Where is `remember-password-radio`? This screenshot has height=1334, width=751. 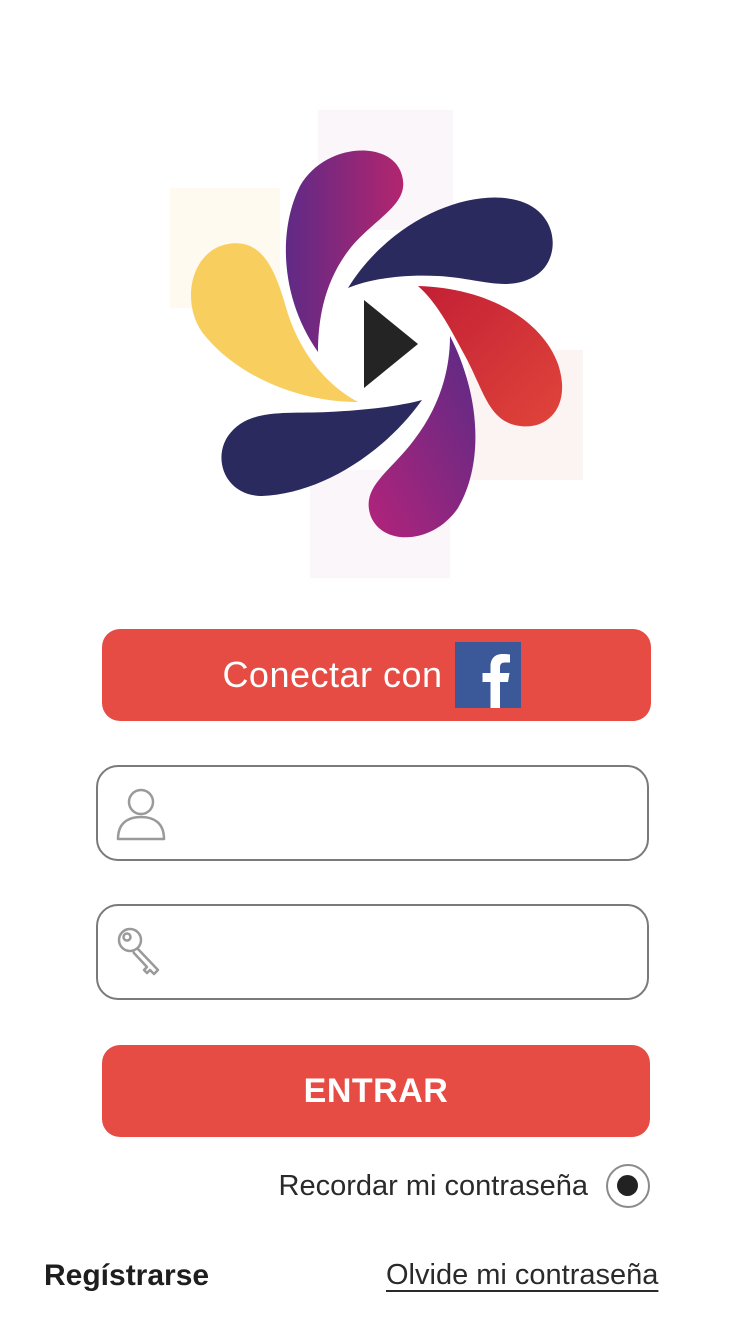
remember-password-radio is located at coordinates (628, 1186).